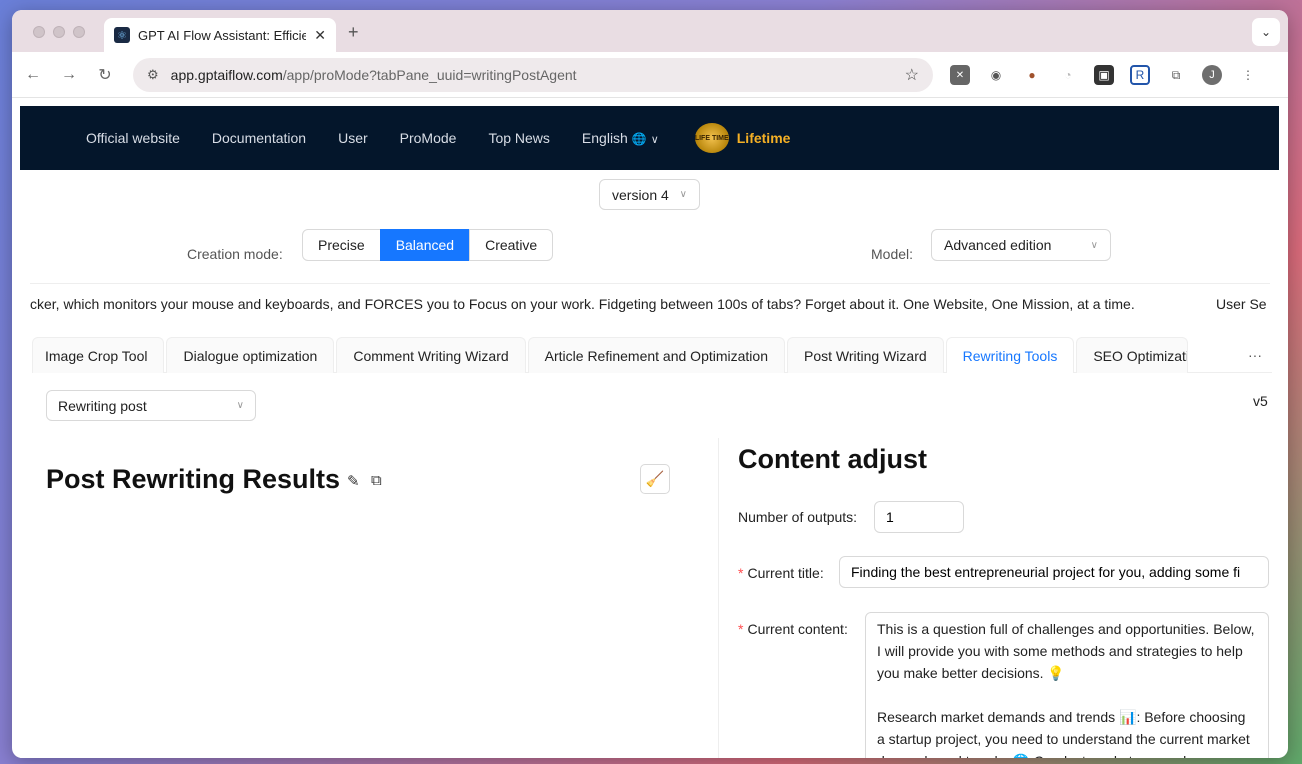  What do you see at coordinates (226, 75) in the screenshot?
I see `url-host: app.gptaiflow.com` at bounding box center [226, 75].